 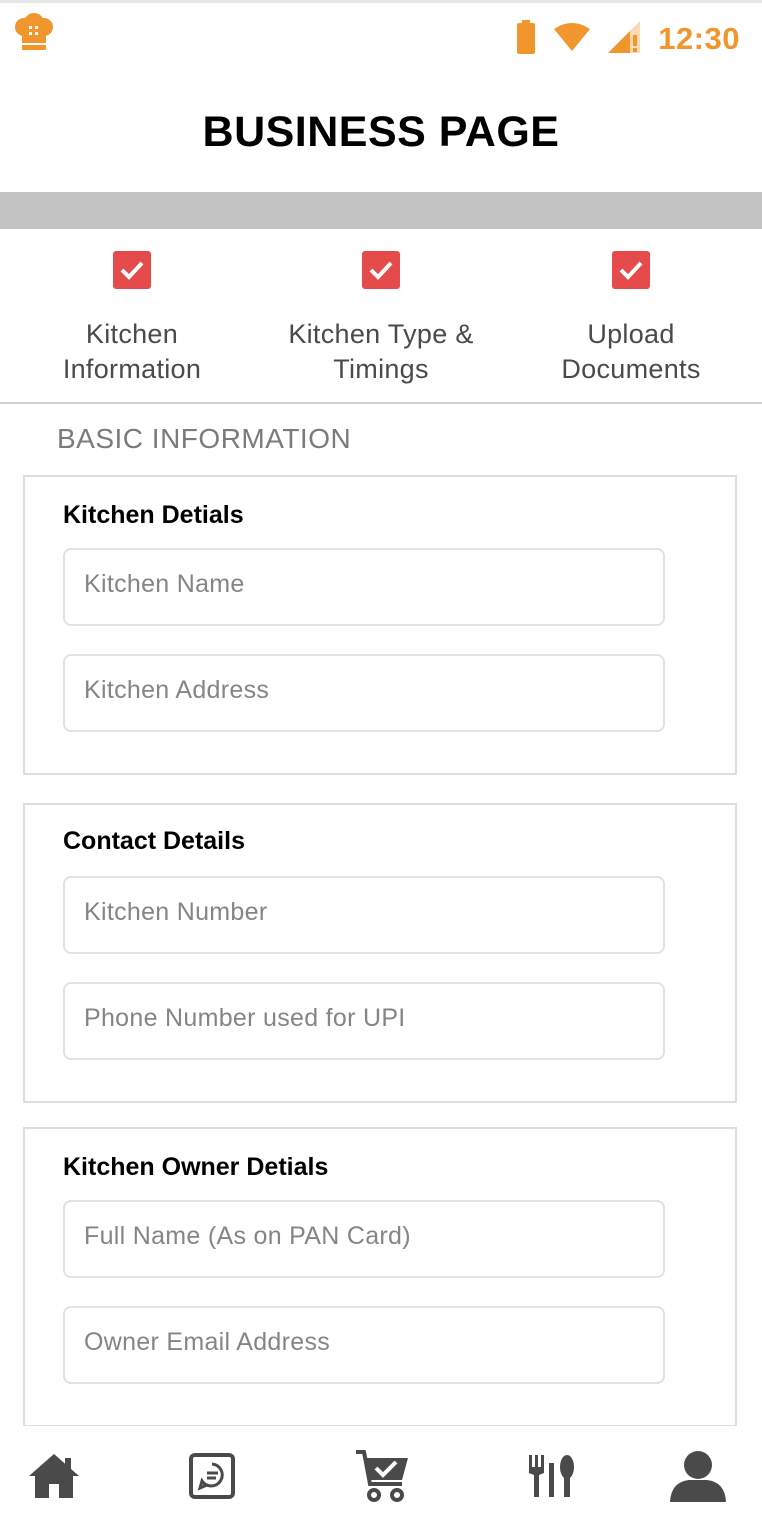 What do you see at coordinates (364, 915) in the screenshot?
I see `kitchen-number-field: Kitchen Number` at bounding box center [364, 915].